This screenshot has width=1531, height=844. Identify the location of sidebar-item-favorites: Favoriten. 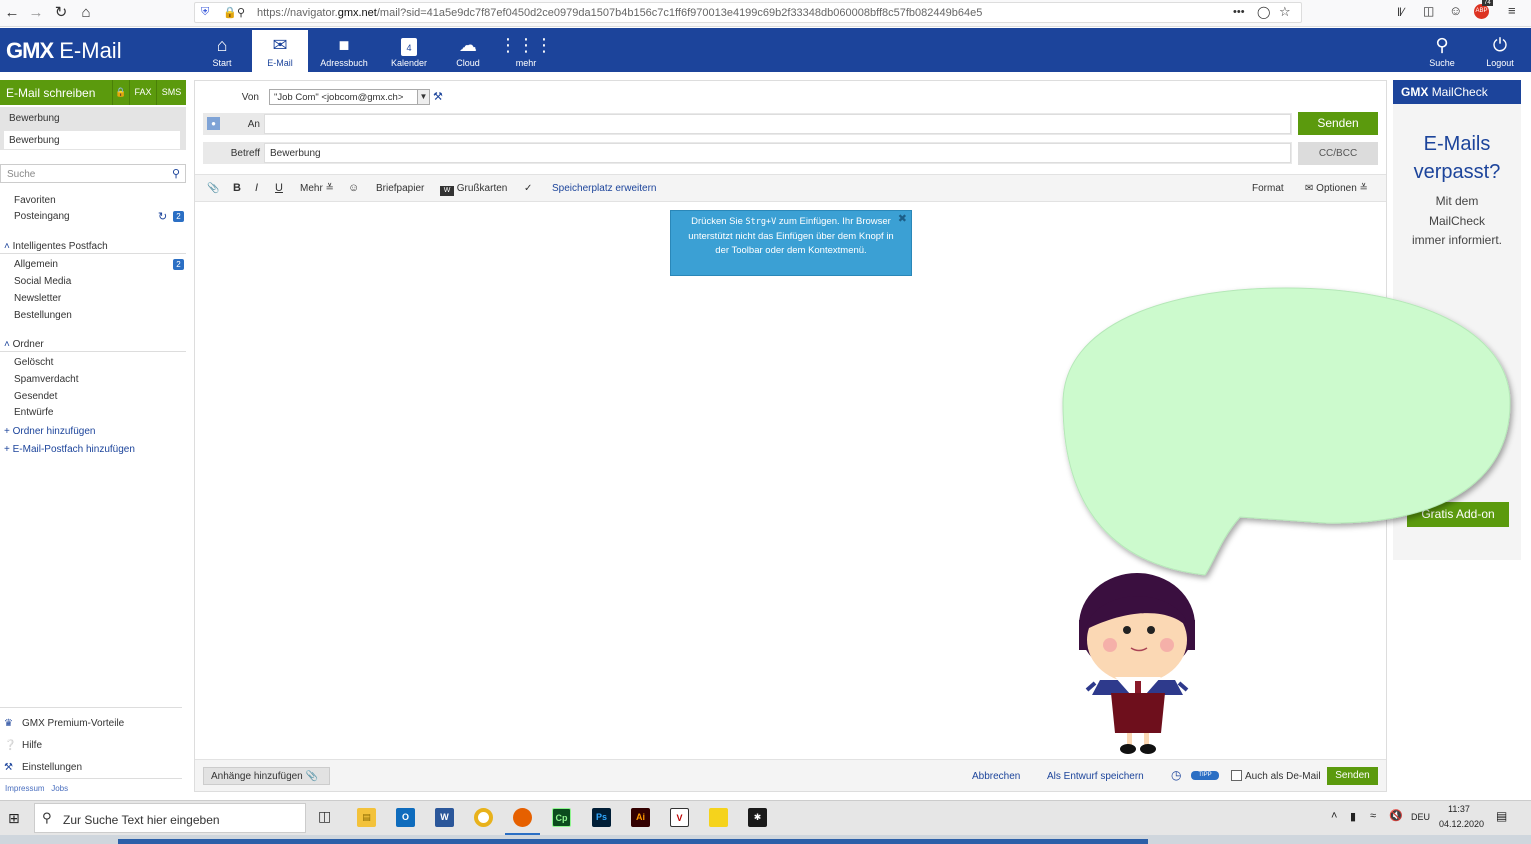
(35, 200).